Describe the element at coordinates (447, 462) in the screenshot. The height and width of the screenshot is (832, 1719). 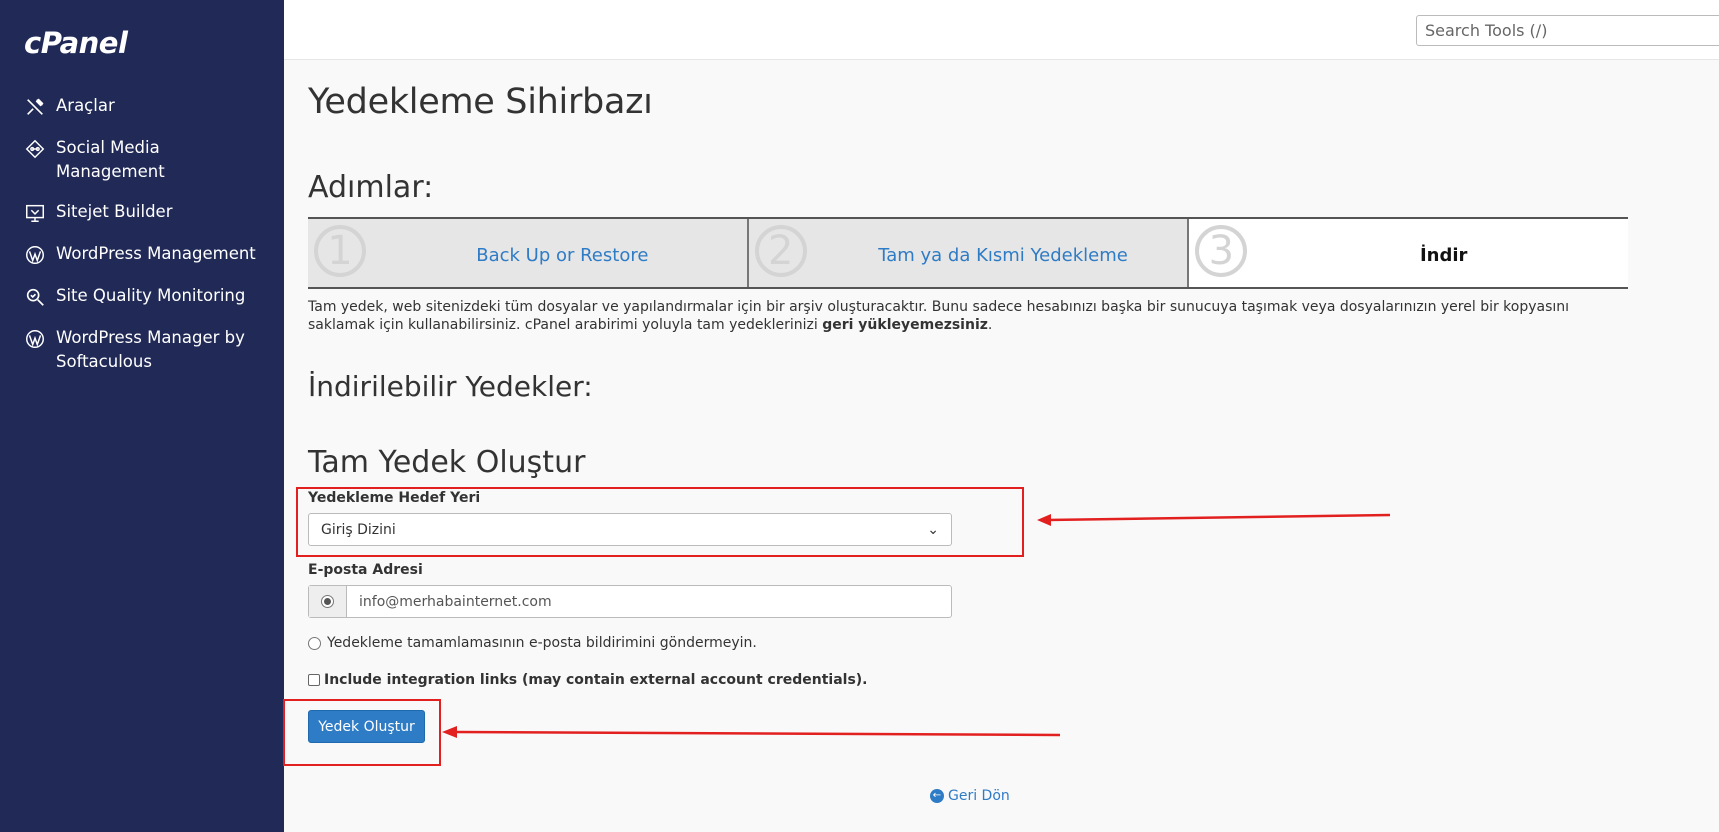
I see `full-backup-heading: Tam Yedek Oluştur` at that location.